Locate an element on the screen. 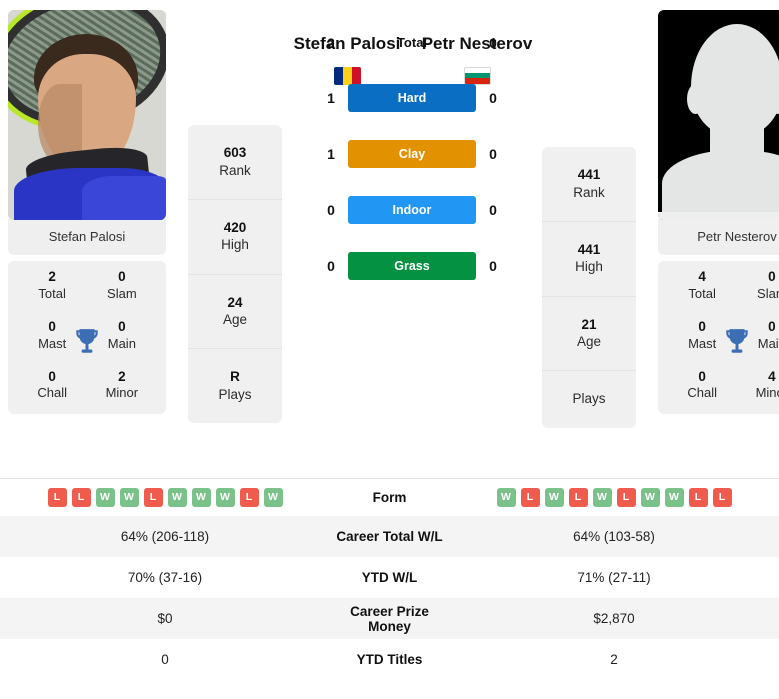 The width and height of the screenshot is (779, 699). left-form-badges: LLWWLWWWLW is located at coordinates (165, 497).